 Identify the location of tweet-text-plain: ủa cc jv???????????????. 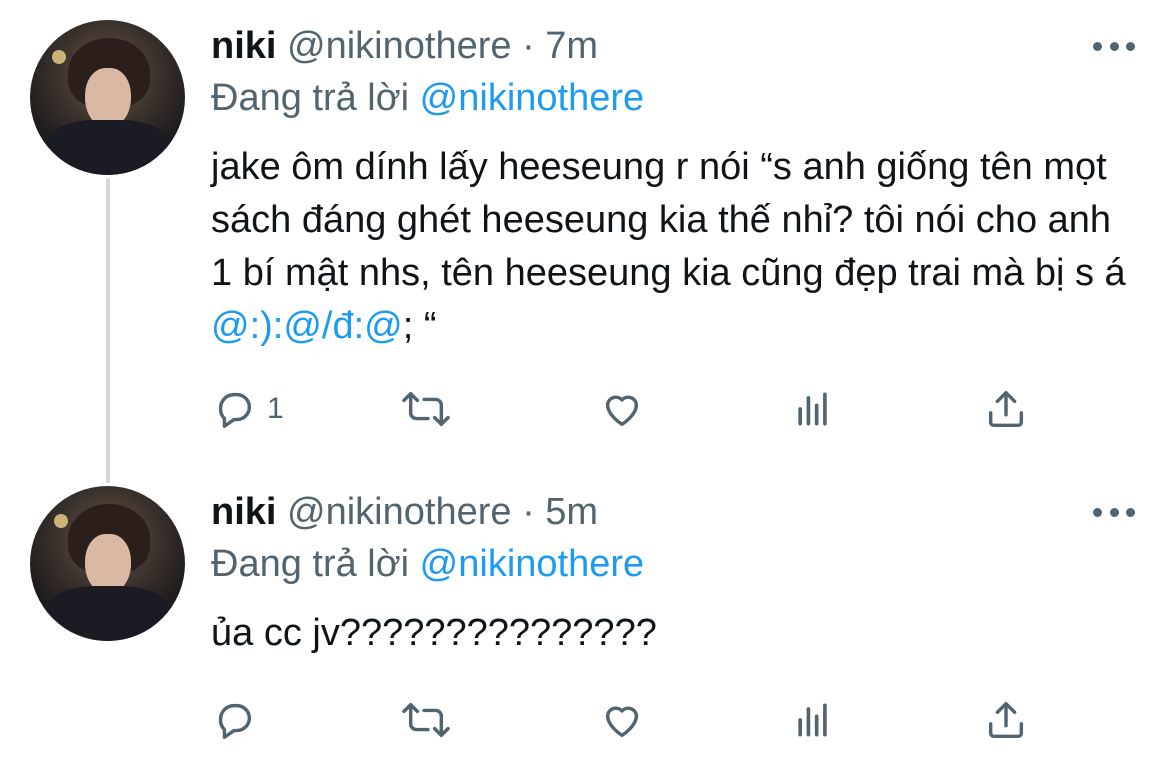
(434, 633).